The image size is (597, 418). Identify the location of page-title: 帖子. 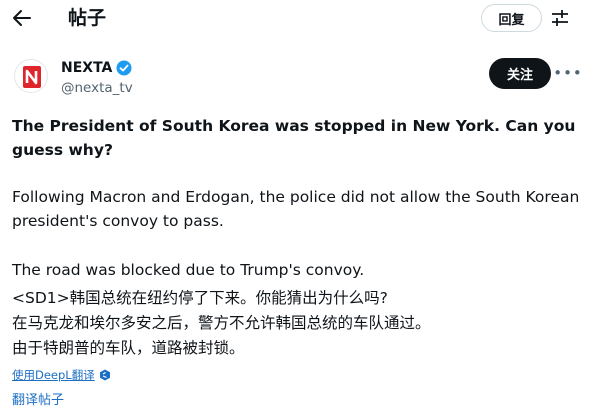
(87, 18).